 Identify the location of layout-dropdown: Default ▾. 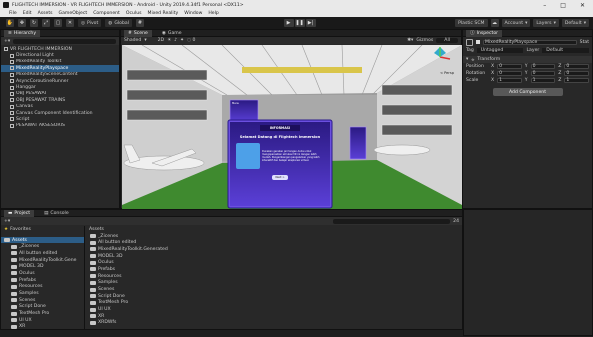
(575, 23).